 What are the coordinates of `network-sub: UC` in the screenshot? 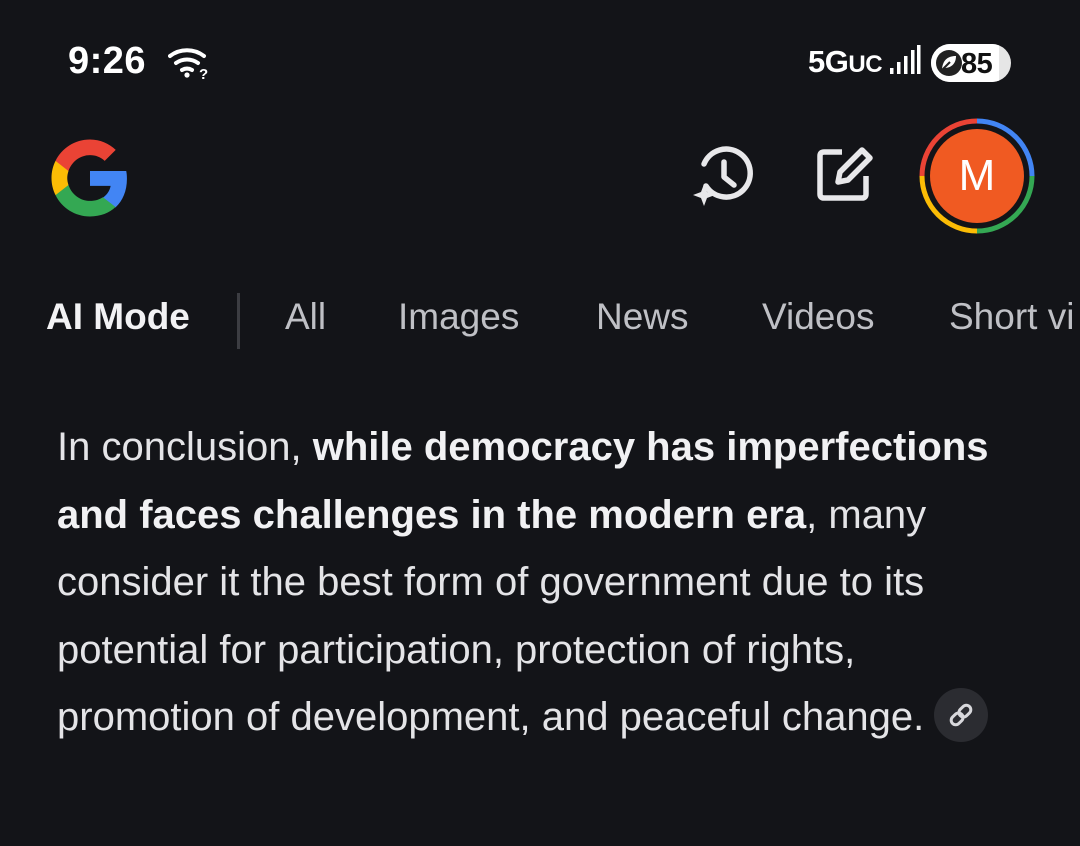 It's located at (865, 64).